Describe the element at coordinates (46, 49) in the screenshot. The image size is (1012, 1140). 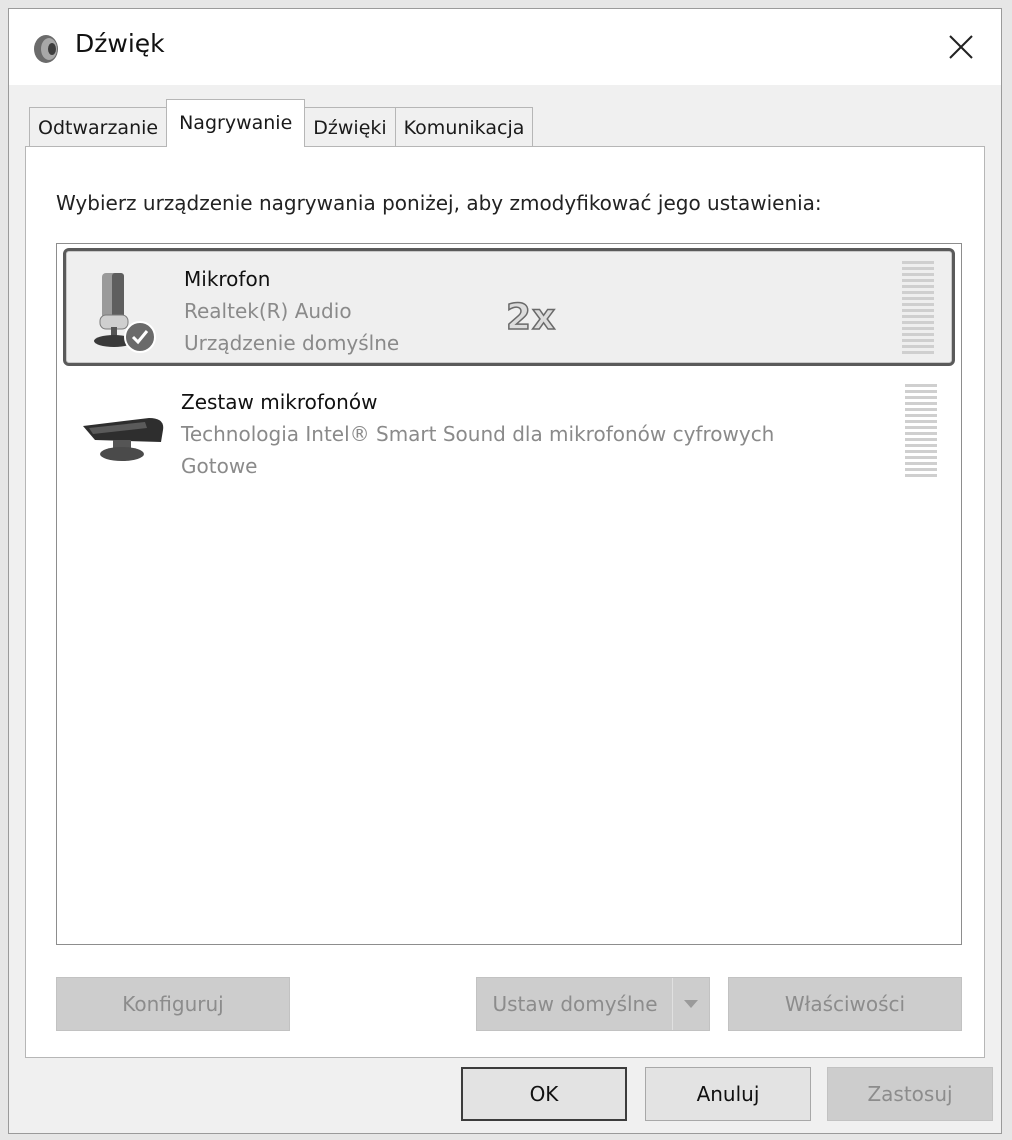
I see `speaker-icon` at that location.